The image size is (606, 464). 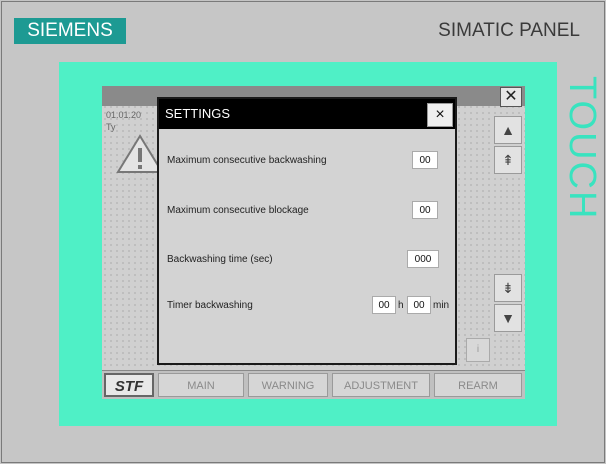 I want to click on double-arrow-up-icon: ⇞, so click(x=508, y=160).